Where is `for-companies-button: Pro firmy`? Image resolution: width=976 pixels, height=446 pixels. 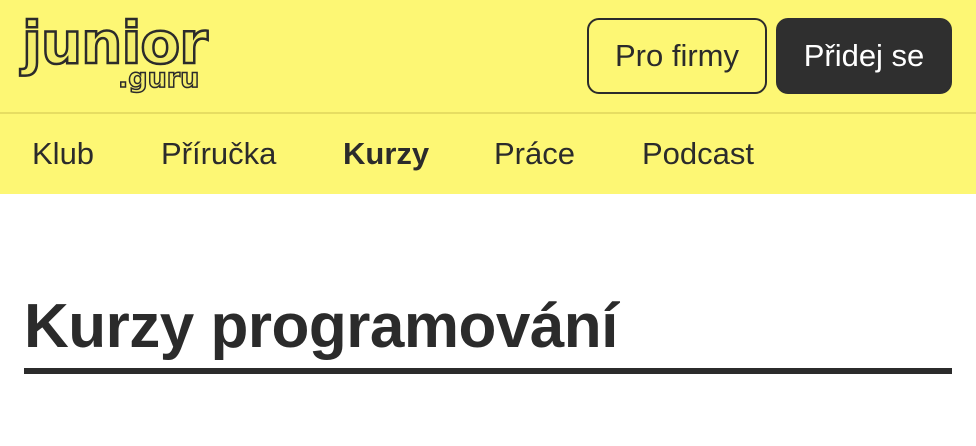
for-companies-button: Pro firmy is located at coordinates (677, 56).